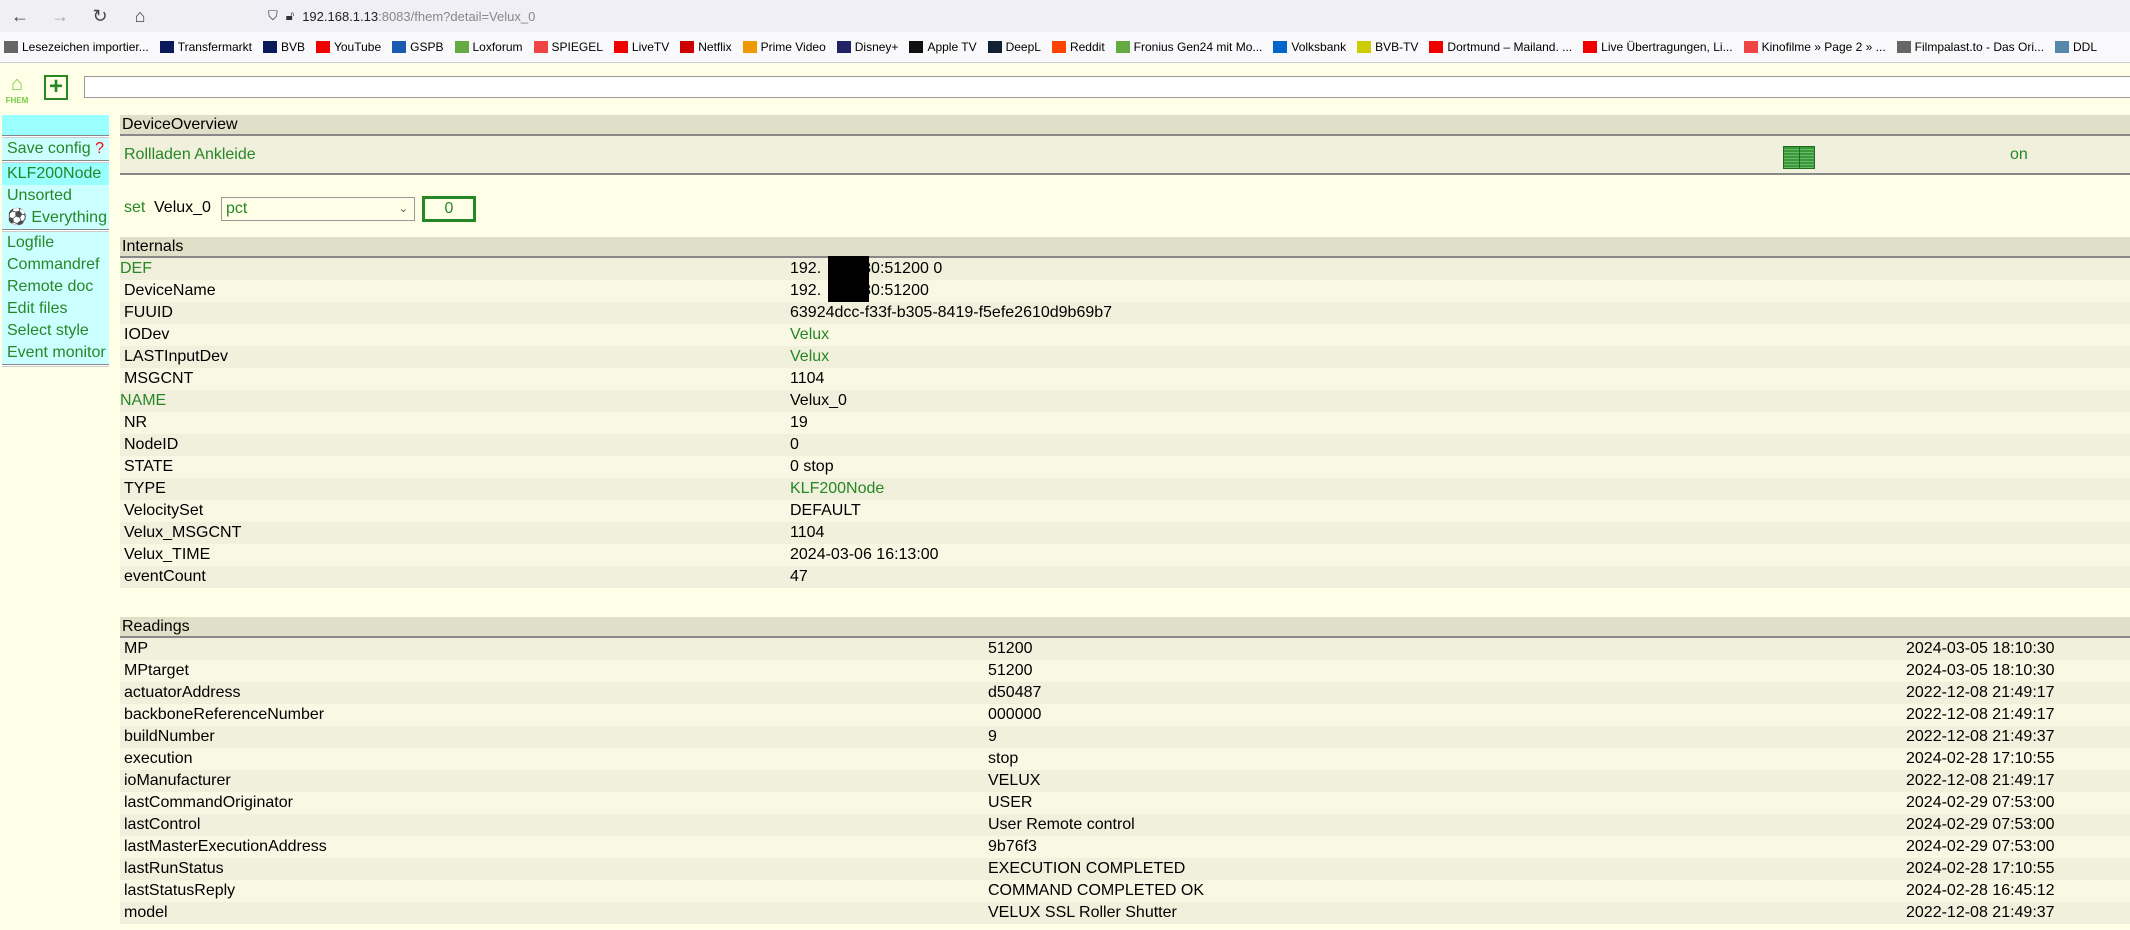 The height and width of the screenshot is (930, 2130). Describe the element at coordinates (179, 891) in the screenshot. I see `reading-name: lastStatusReply` at that location.